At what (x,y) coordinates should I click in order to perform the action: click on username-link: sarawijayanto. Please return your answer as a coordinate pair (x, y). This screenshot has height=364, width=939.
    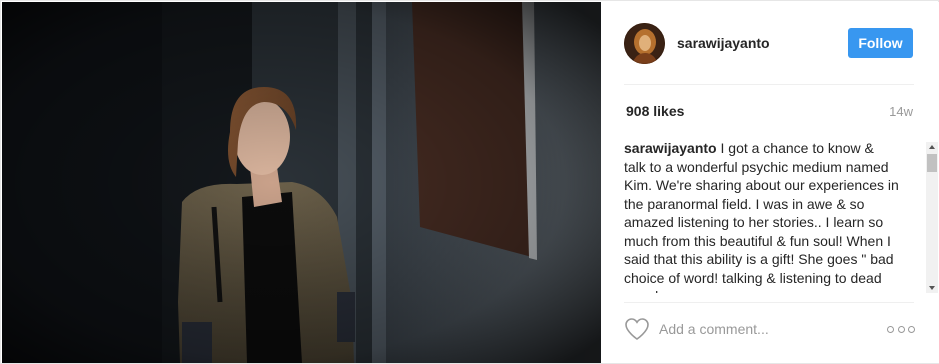
    Looking at the image, I should click on (723, 43).